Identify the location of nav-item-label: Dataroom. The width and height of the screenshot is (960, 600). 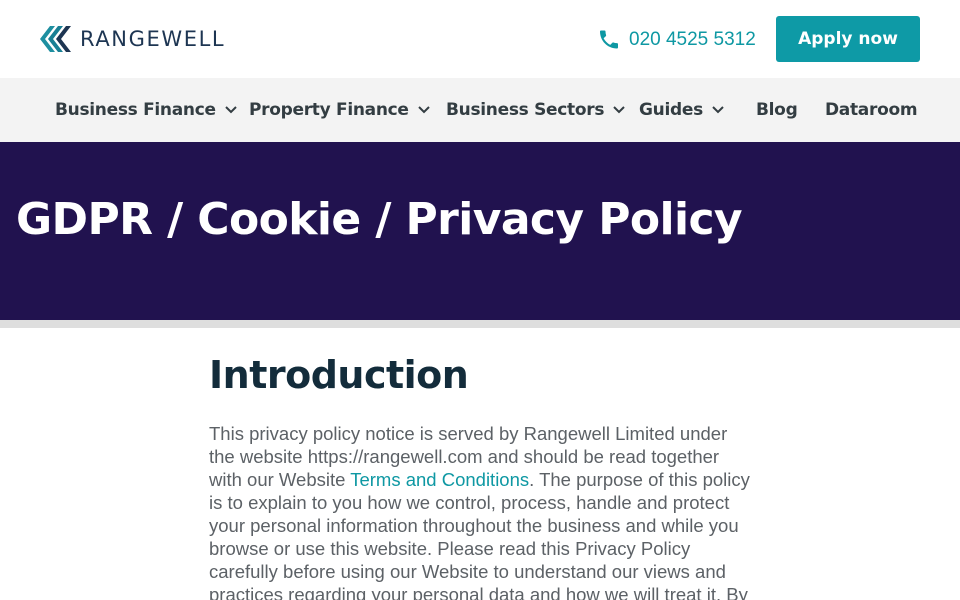
(871, 110).